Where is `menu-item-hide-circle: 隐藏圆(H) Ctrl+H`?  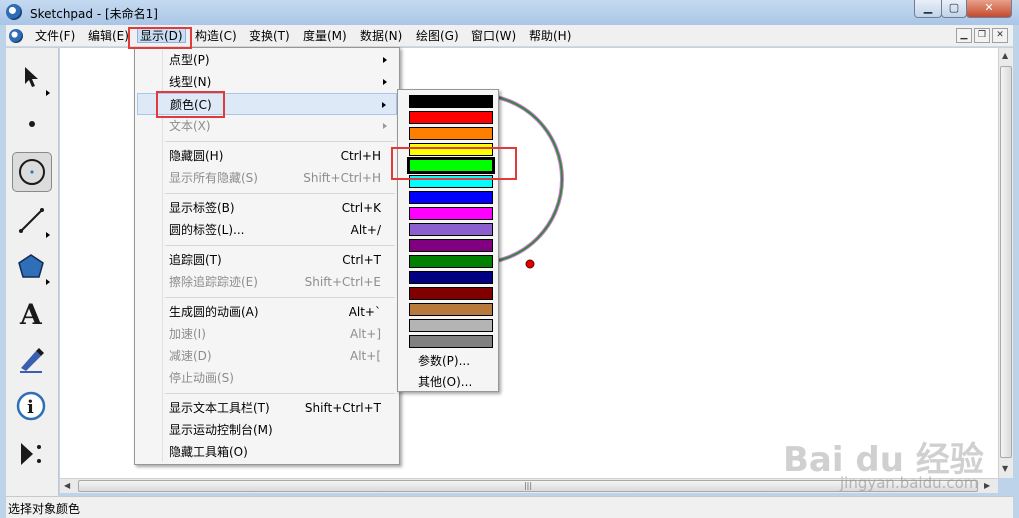
menu-item-hide-circle: 隐藏圆(H) Ctrl+H is located at coordinates (267, 156).